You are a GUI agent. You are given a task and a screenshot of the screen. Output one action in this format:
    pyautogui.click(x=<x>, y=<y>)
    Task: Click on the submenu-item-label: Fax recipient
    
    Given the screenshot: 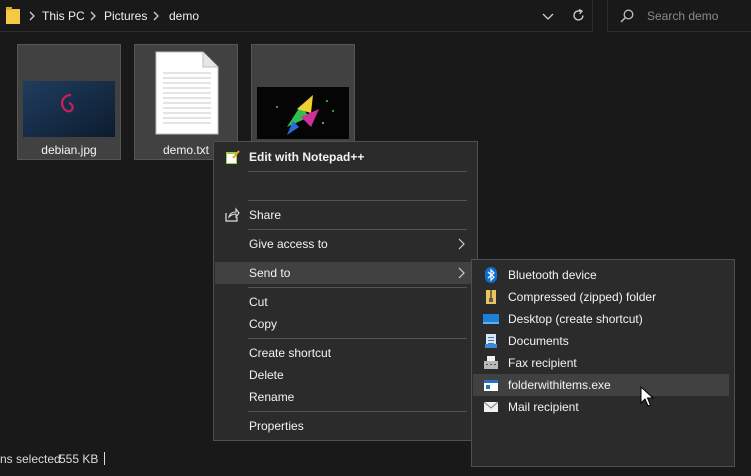 What is the action you would take?
    pyautogui.click(x=542, y=363)
    